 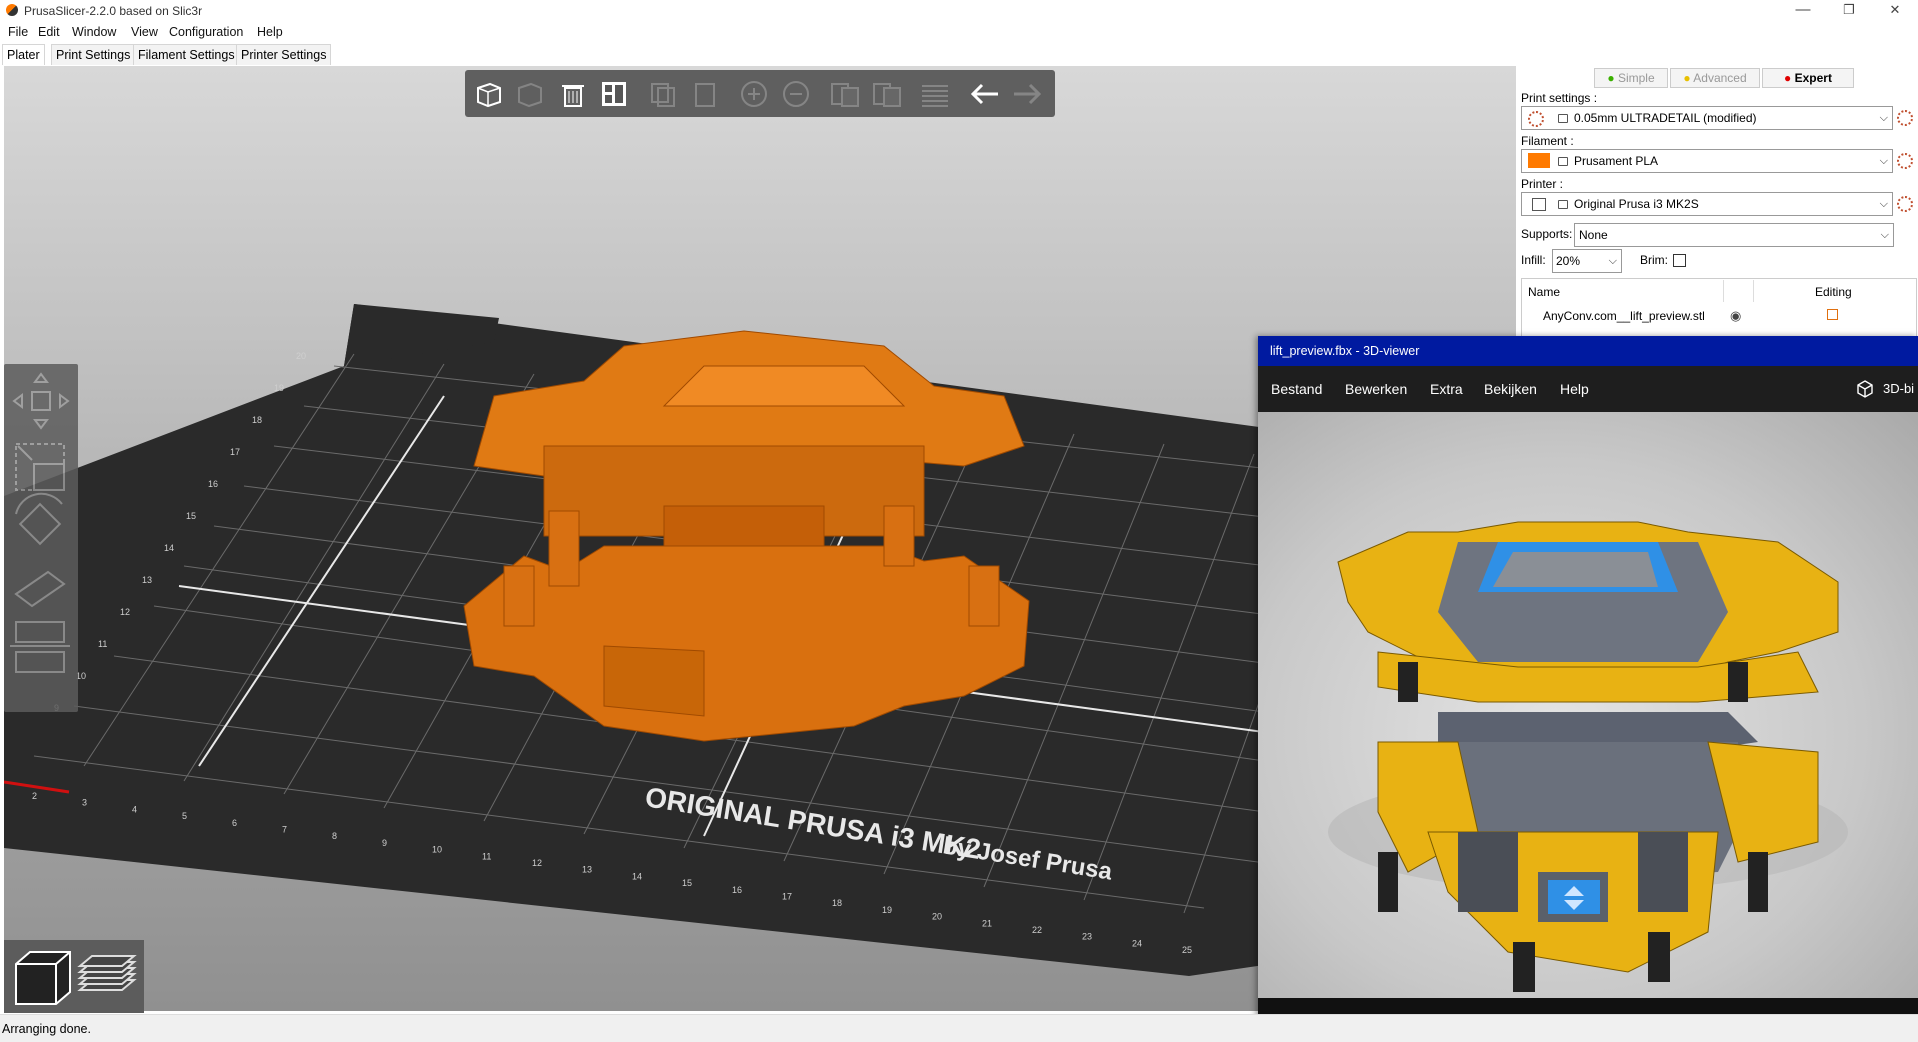 What do you see at coordinates (489, 94) in the screenshot?
I see `add-object-icon` at bounding box center [489, 94].